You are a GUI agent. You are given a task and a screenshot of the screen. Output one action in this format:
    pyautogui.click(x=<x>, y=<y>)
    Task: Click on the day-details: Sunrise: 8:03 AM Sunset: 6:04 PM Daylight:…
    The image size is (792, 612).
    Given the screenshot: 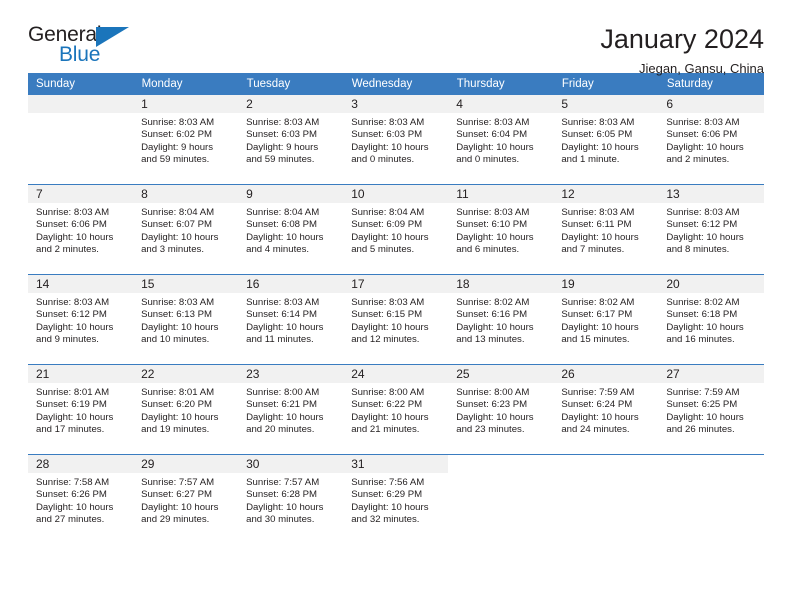 What is the action you would take?
    pyautogui.click(x=500, y=140)
    